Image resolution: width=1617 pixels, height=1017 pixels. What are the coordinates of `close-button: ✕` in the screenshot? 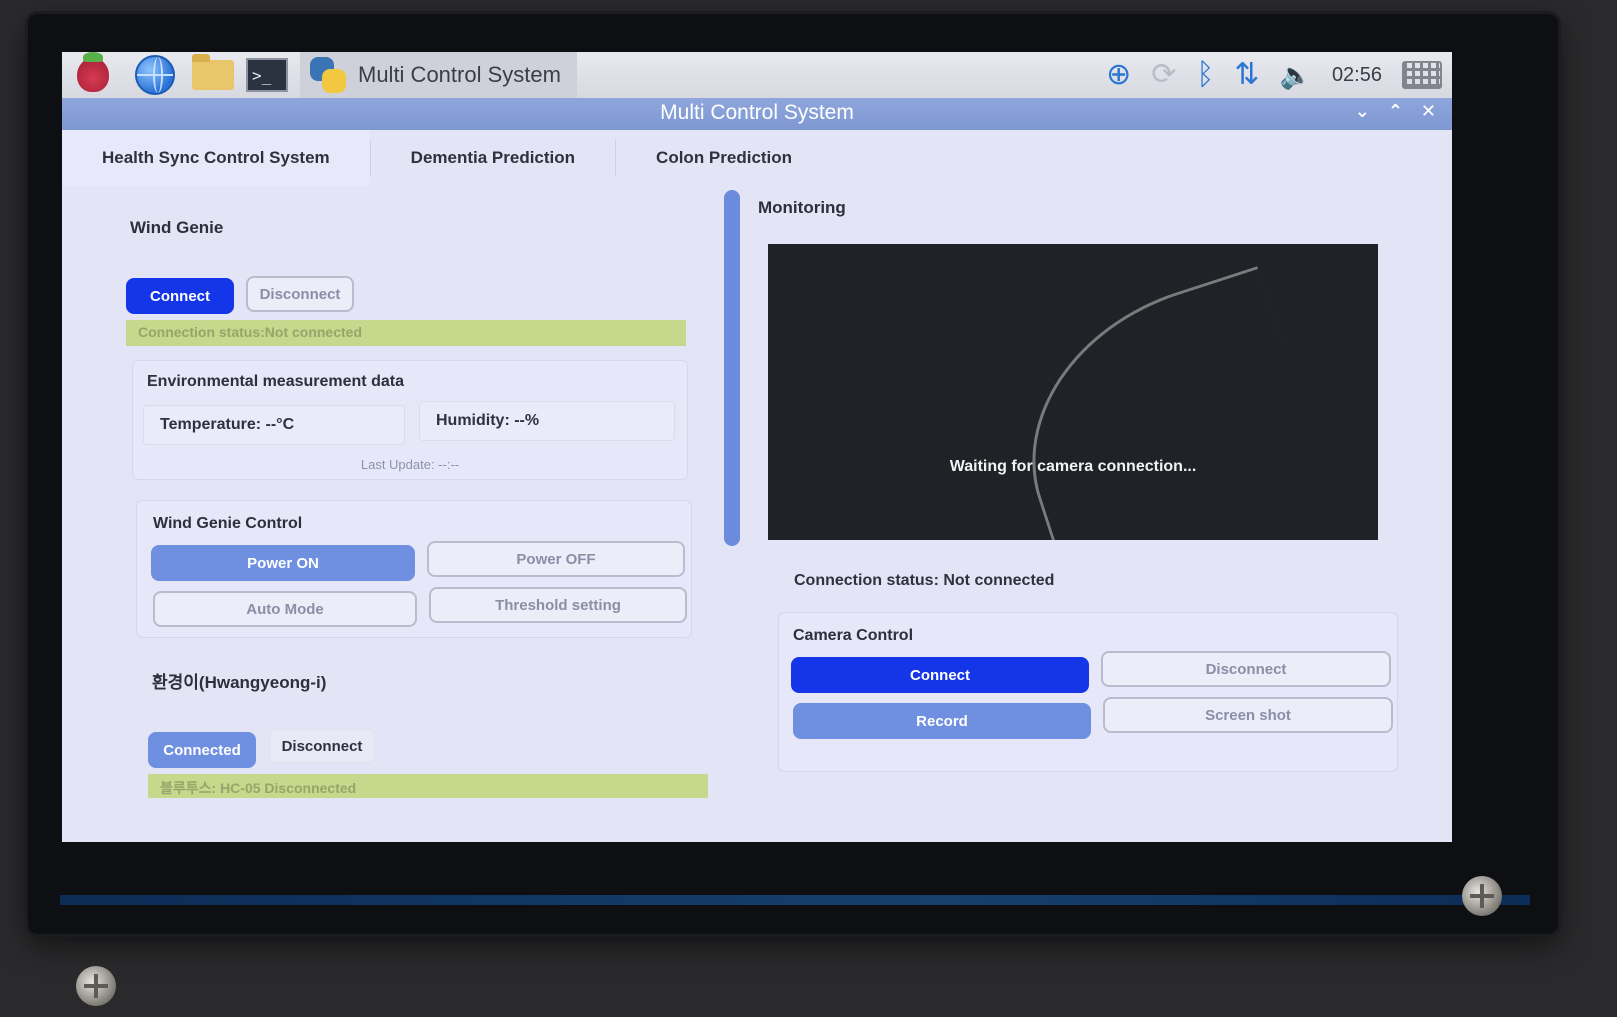 It's located at (1428, 111).